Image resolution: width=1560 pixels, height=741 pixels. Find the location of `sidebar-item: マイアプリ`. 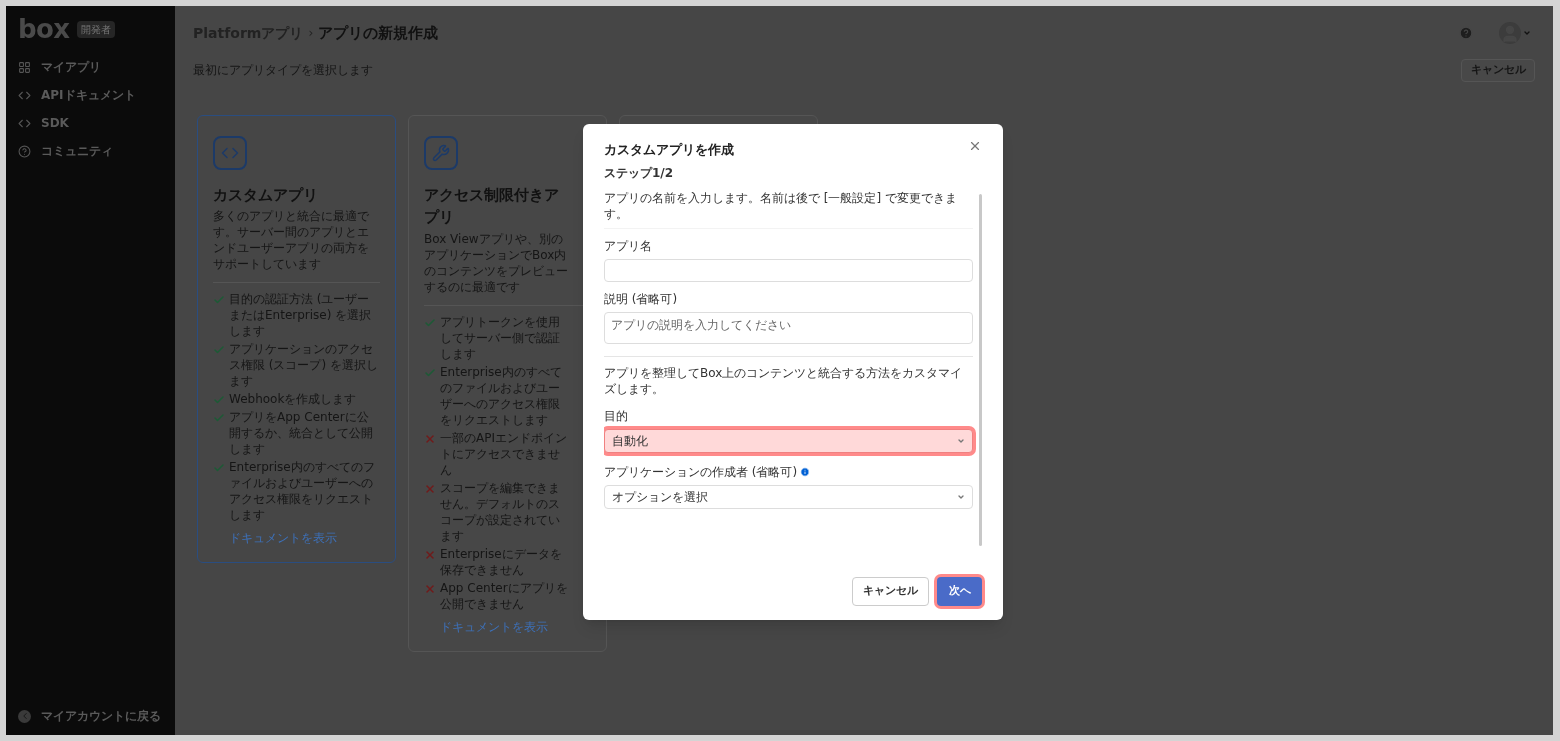

sidebar-item: マイアプリ is located at coordinates (90, 67).